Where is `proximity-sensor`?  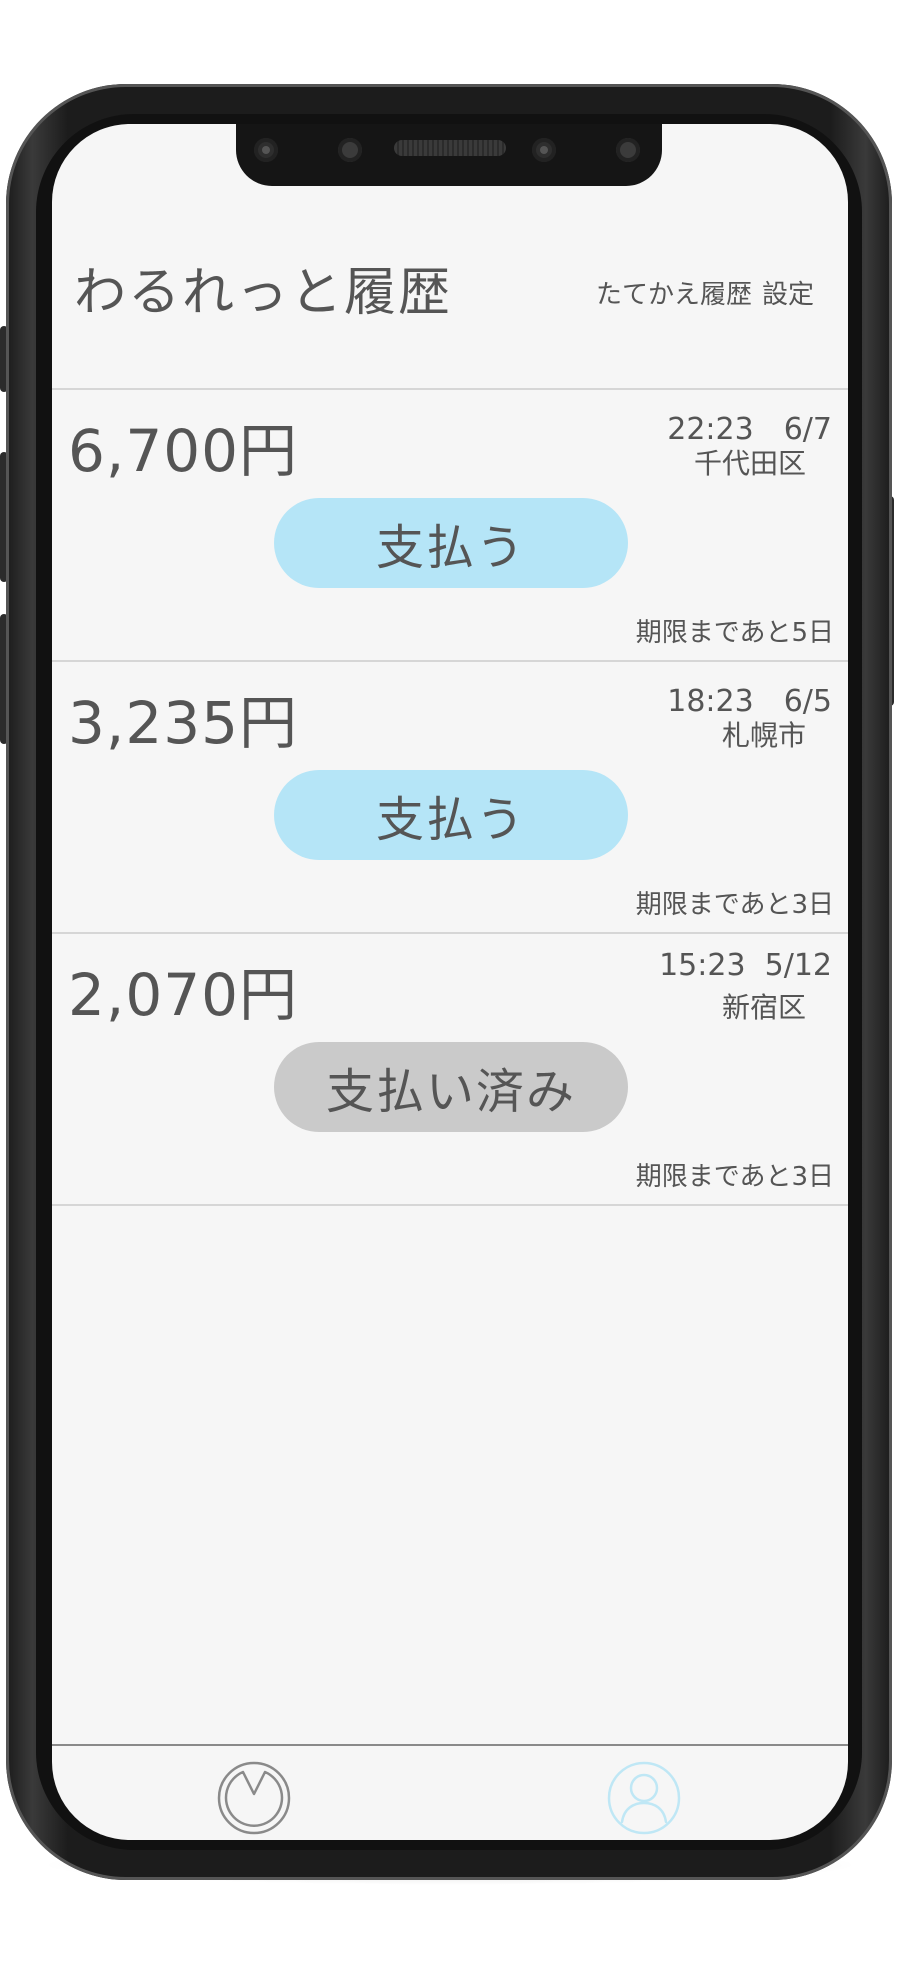
proximity-sensor is located at coordinates (350, 150).